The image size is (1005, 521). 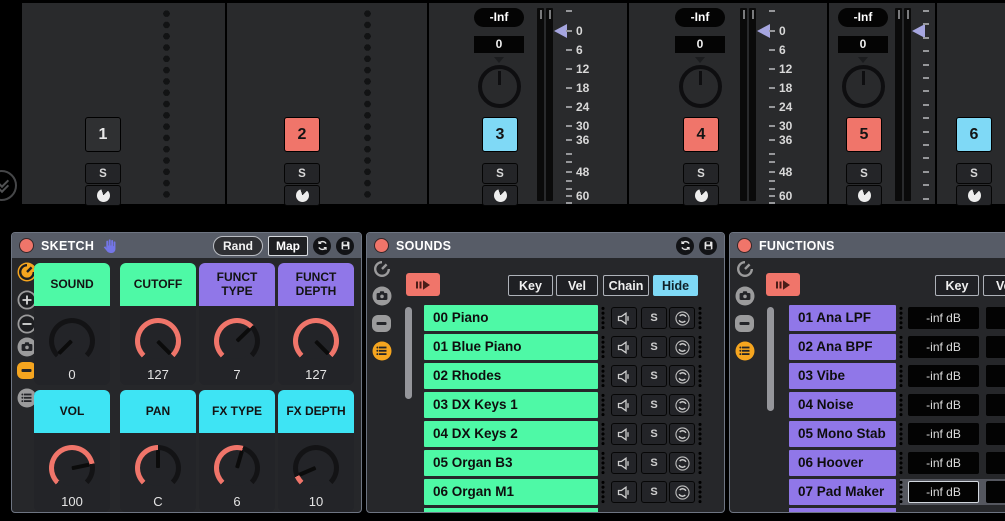 I want to click on chain-row-name: 04 DX Keys 2, so click(x=511, y=434).